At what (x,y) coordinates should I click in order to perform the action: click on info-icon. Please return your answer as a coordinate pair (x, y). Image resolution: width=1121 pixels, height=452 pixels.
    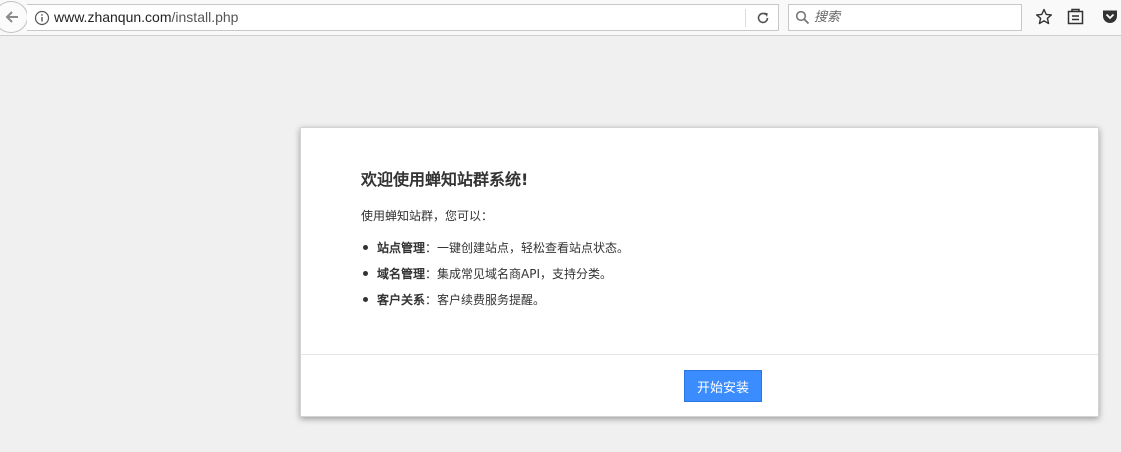
    Looking at the image, I should click on (42, 18).